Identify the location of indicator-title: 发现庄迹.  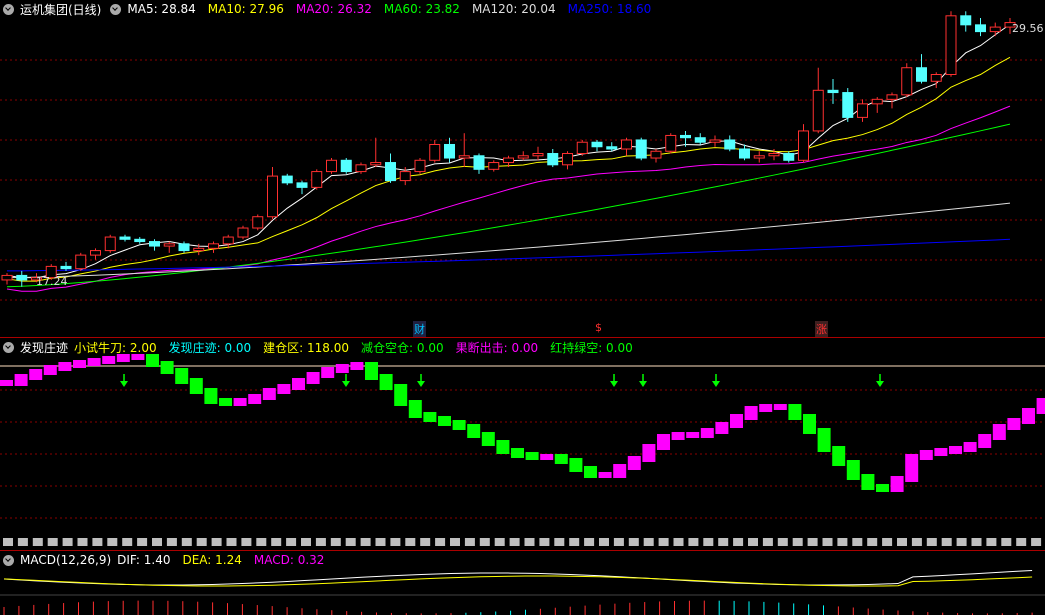
(44, 347).